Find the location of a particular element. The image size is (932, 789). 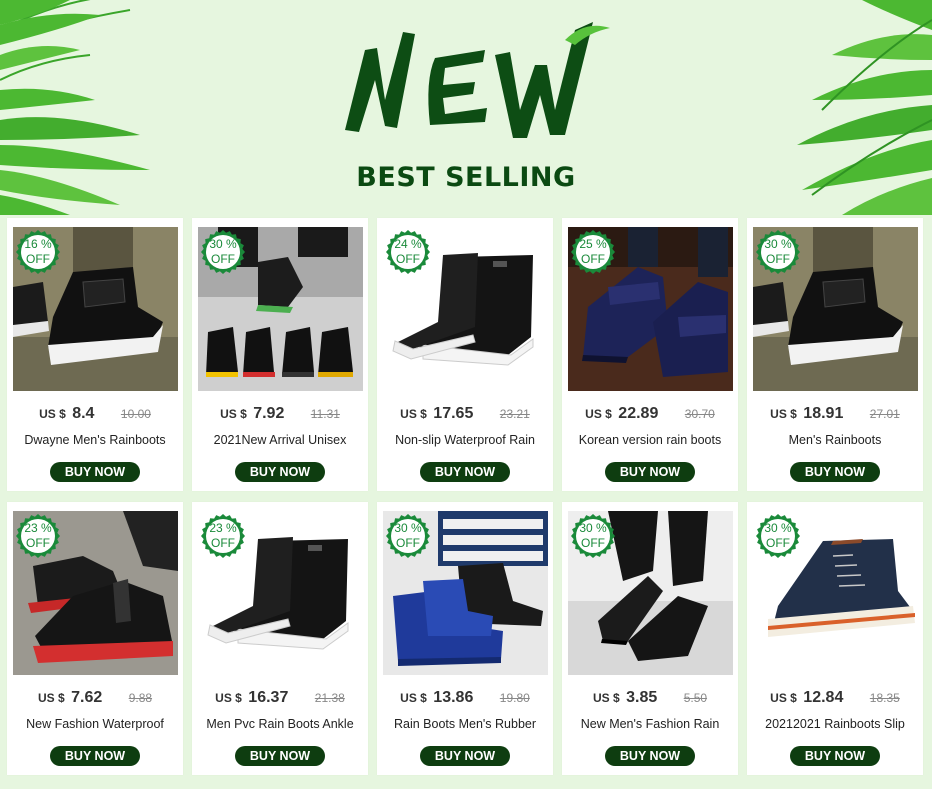

original-price: 21.38 is located at coordinates (329, 698).